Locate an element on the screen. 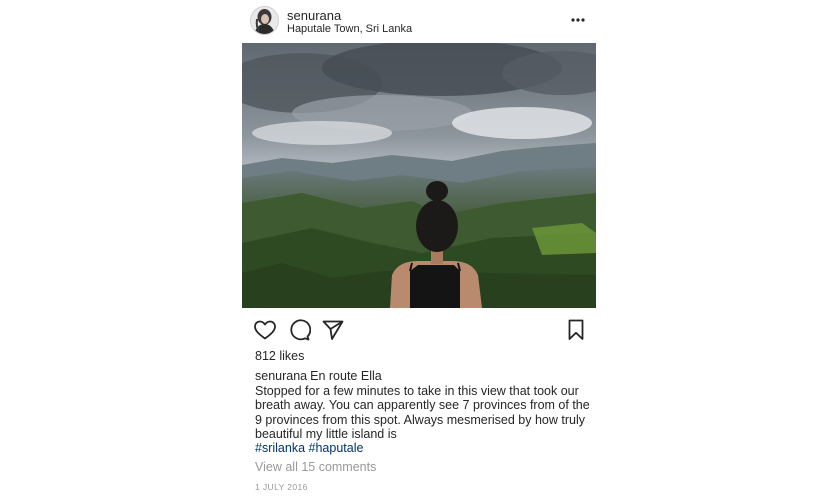 This screenshot has width=835, height=500. post-location: Haputale Town, Sri Lanka is located at coordinates (349, 29).